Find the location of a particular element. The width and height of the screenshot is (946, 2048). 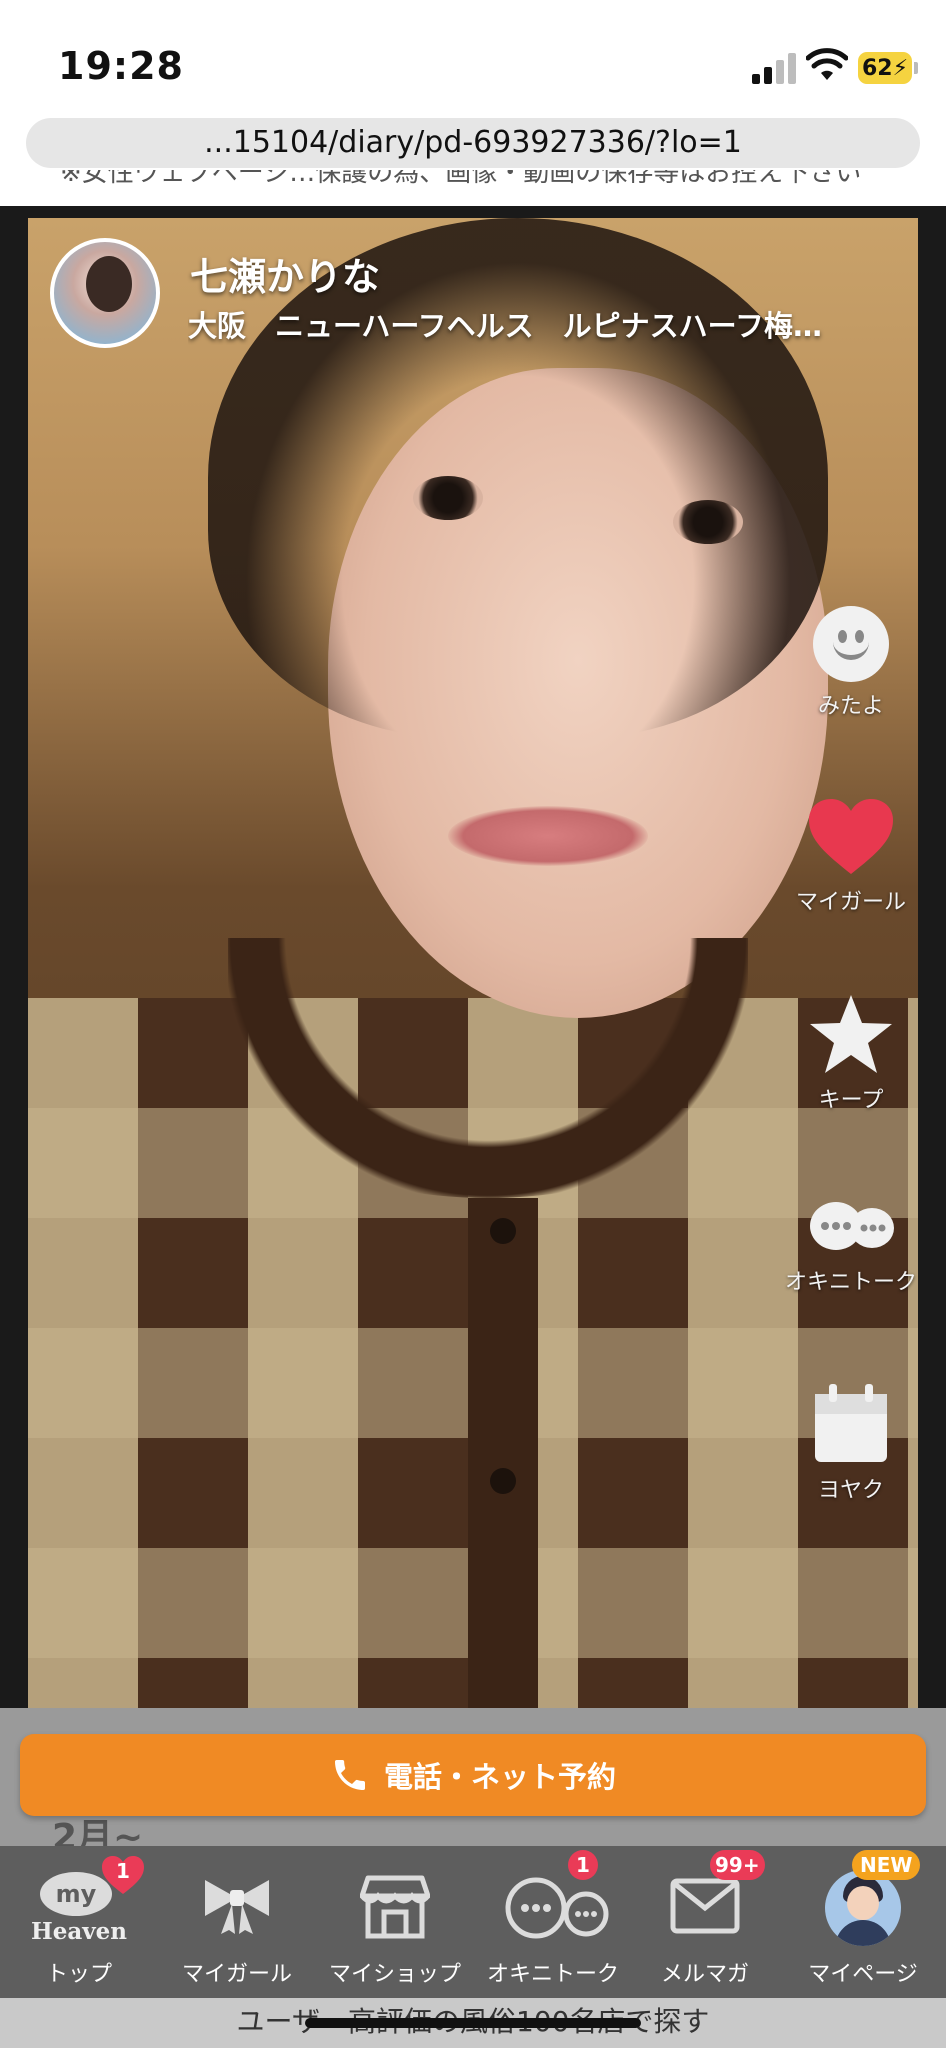

photo-eye-left is located at coordinates (448, 498).